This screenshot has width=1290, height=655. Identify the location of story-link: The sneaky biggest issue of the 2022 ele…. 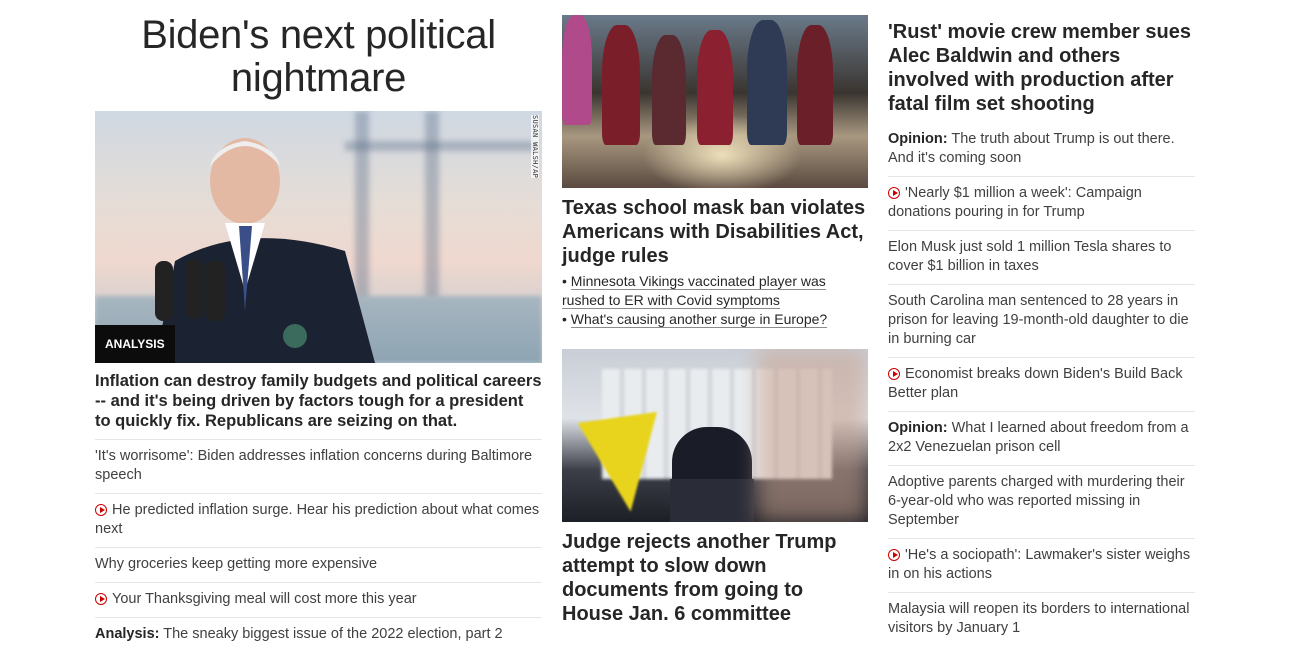
(330, 634).